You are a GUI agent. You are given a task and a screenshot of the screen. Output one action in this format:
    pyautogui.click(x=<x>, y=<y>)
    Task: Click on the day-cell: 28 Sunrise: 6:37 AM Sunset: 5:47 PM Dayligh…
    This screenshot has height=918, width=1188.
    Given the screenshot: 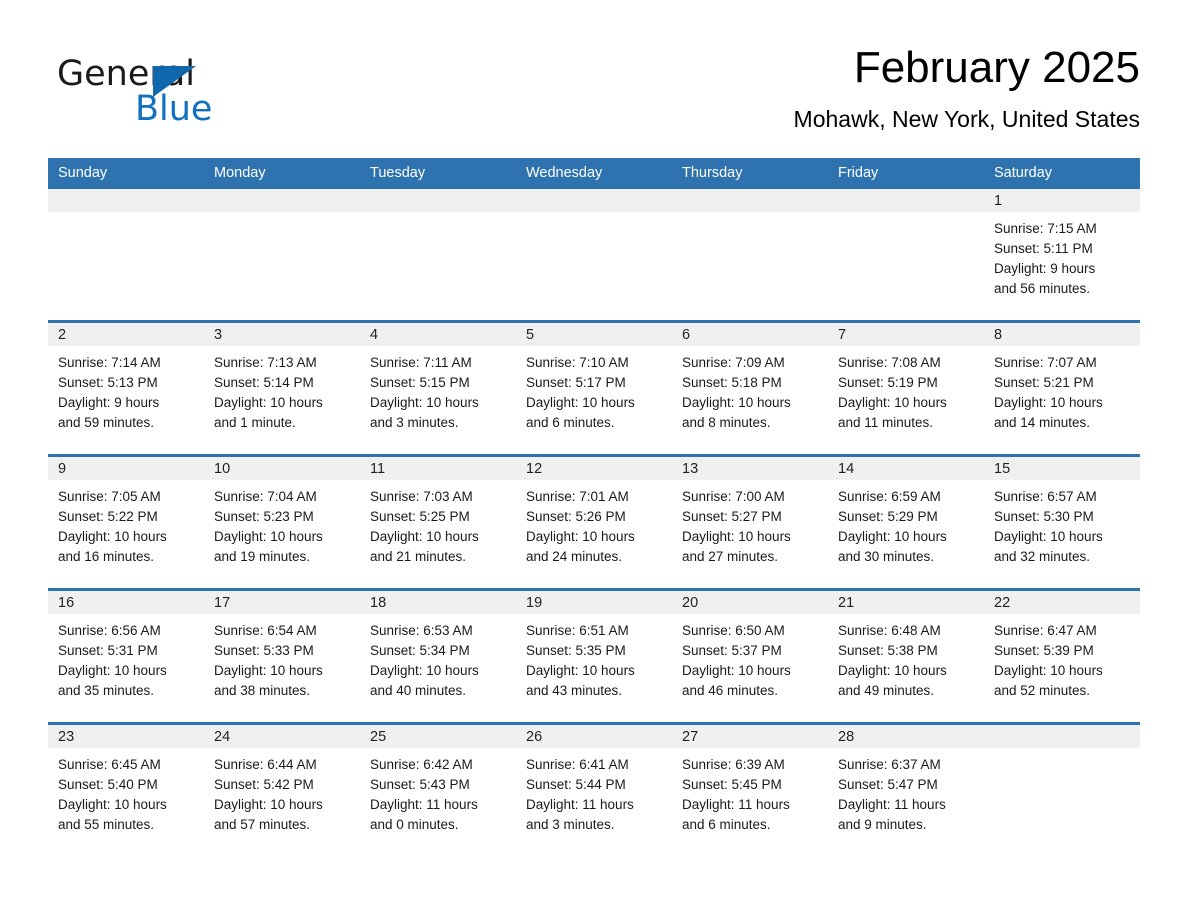 What is the action you would take?
    pyautogui.click(x=906, y=790)
    